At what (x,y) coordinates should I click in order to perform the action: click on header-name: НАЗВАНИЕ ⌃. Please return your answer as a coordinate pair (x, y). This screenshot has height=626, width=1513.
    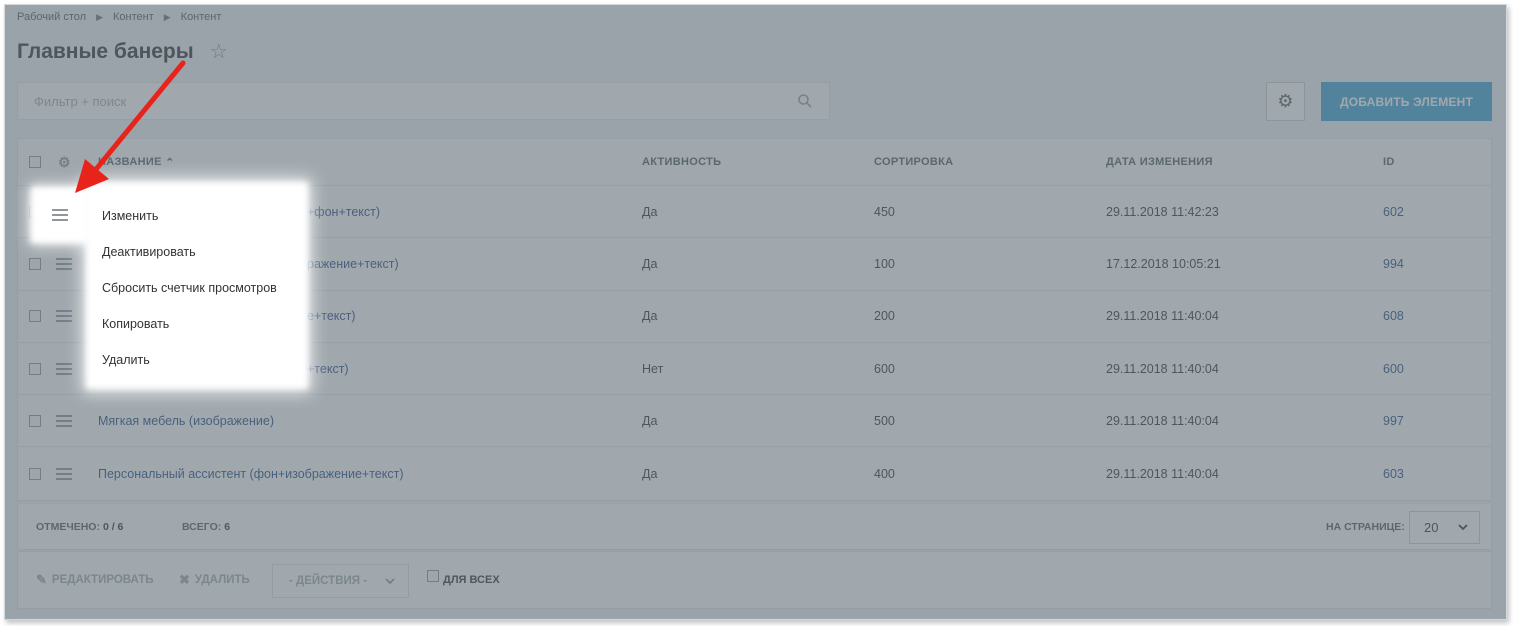
    Looking at the image, I should click on (136, 162).